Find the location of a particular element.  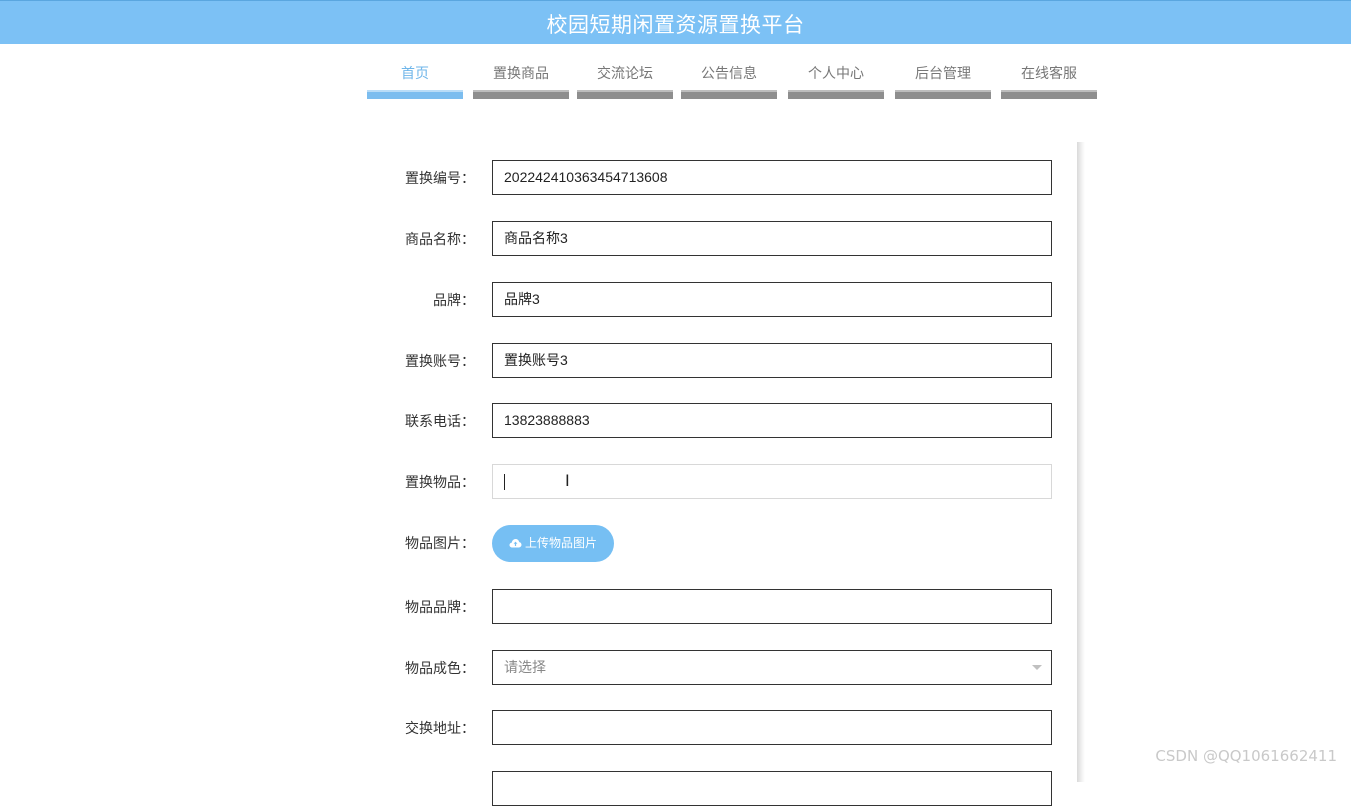

exchange-no-label: 置换编号： is located at coordinates (440, 178).